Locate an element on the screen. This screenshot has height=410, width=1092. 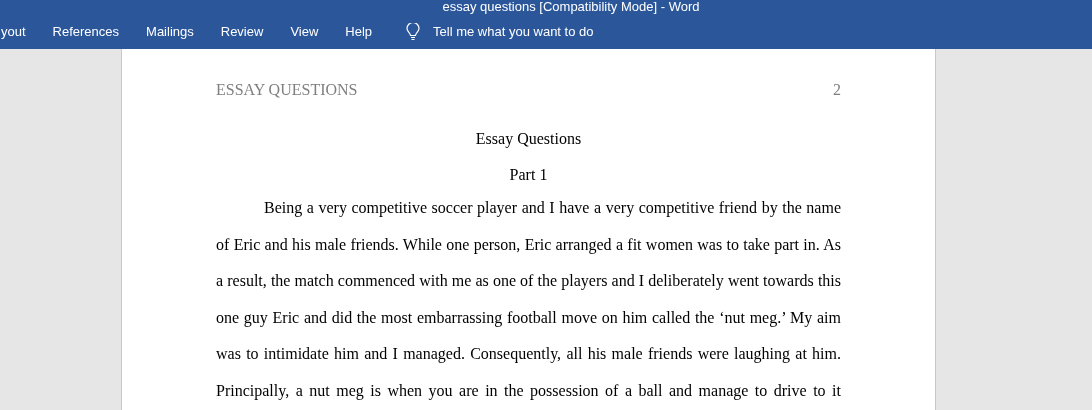
ribbon-tab: Mailings is located at coordinates (170, 31).